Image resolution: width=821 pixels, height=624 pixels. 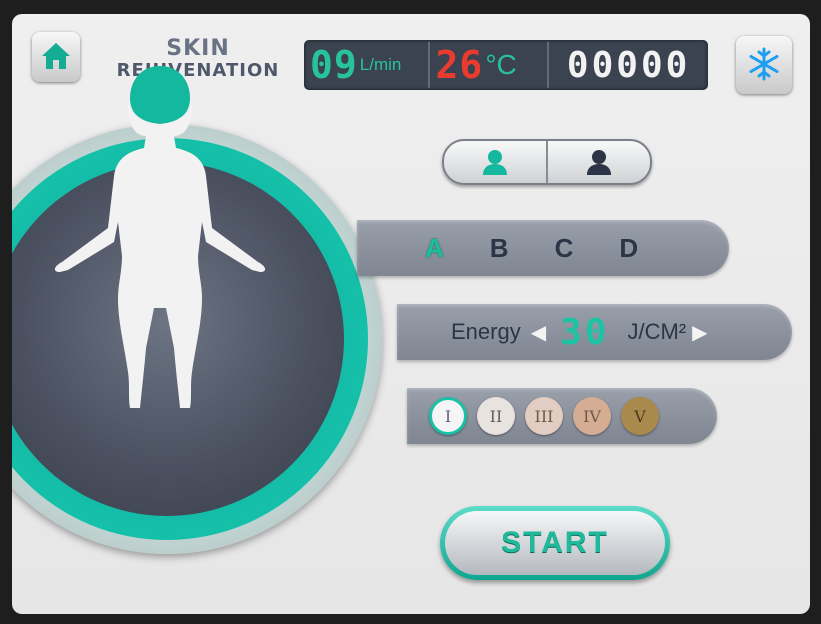 I want to click on zone-option-b: B, so click(x=499, y=248).